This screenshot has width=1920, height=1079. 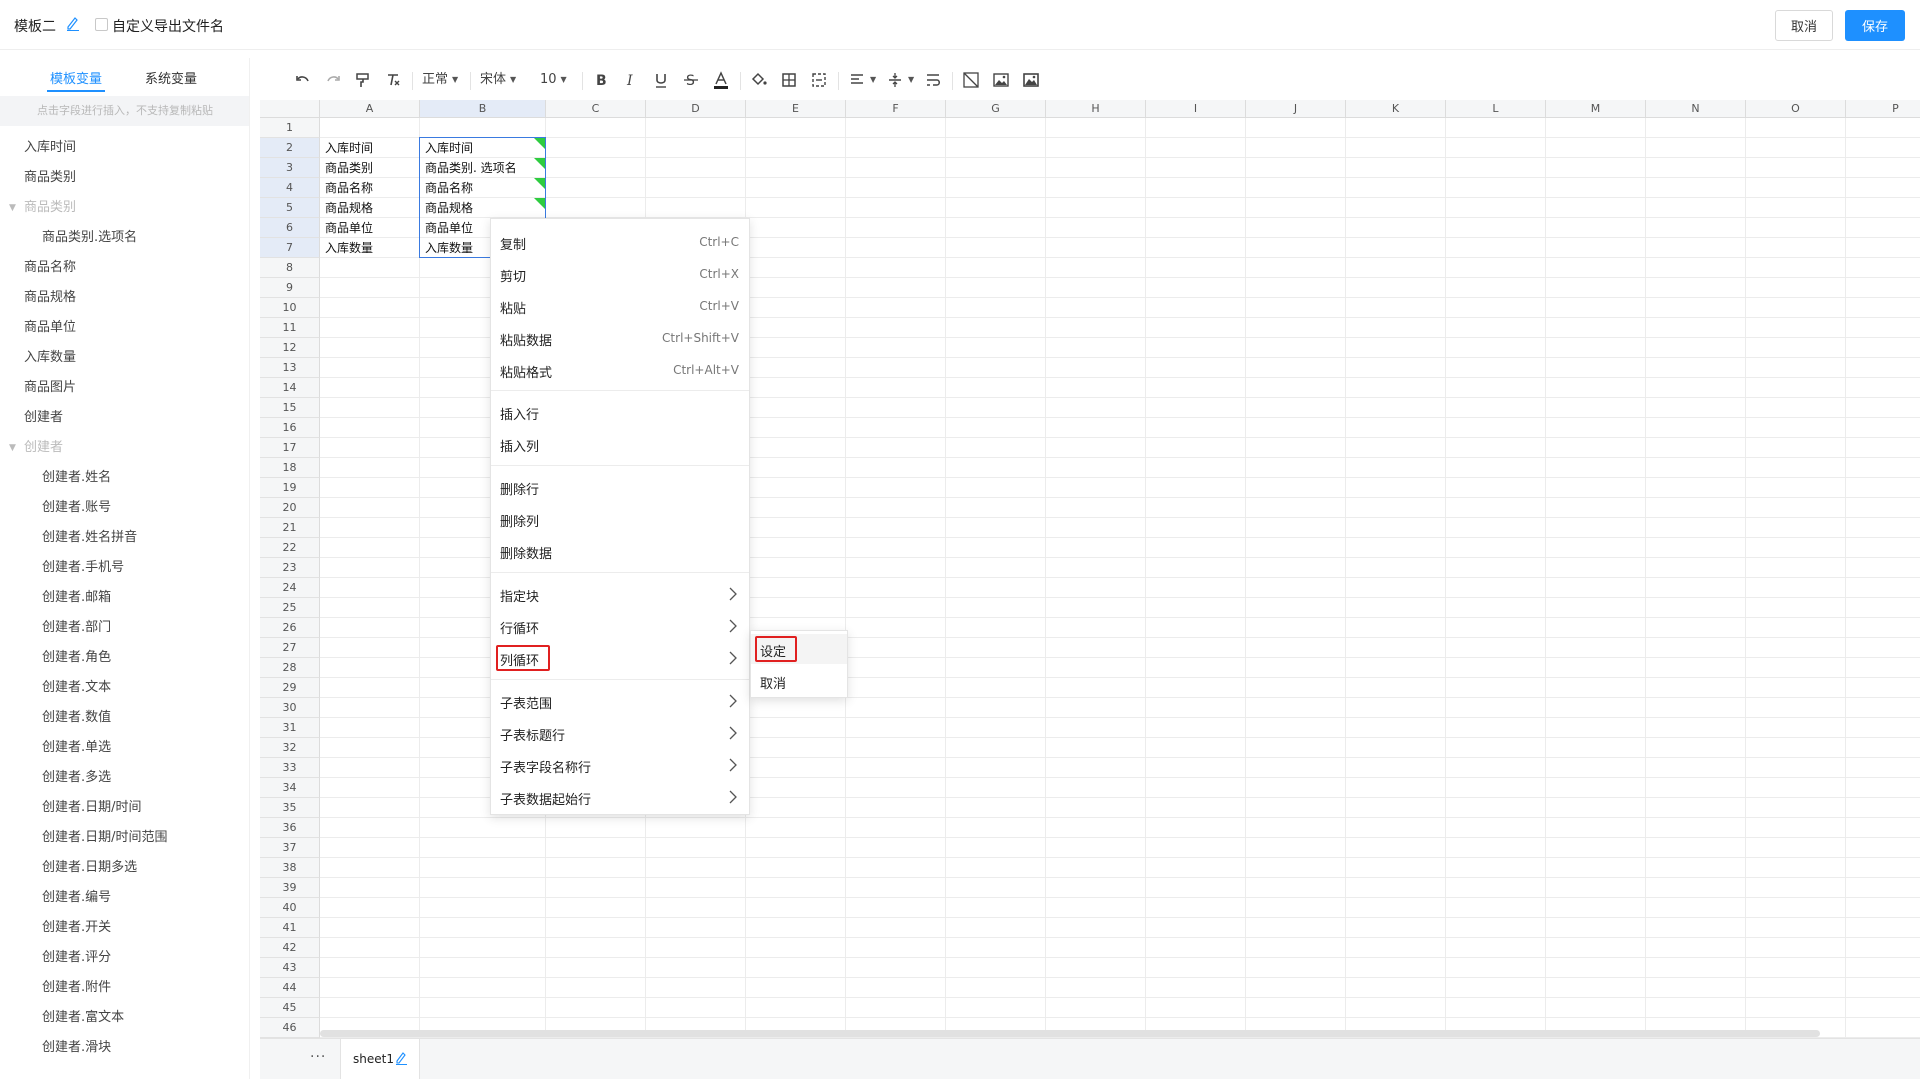 I want to click on column-header: G, so click(x=996, y=109).